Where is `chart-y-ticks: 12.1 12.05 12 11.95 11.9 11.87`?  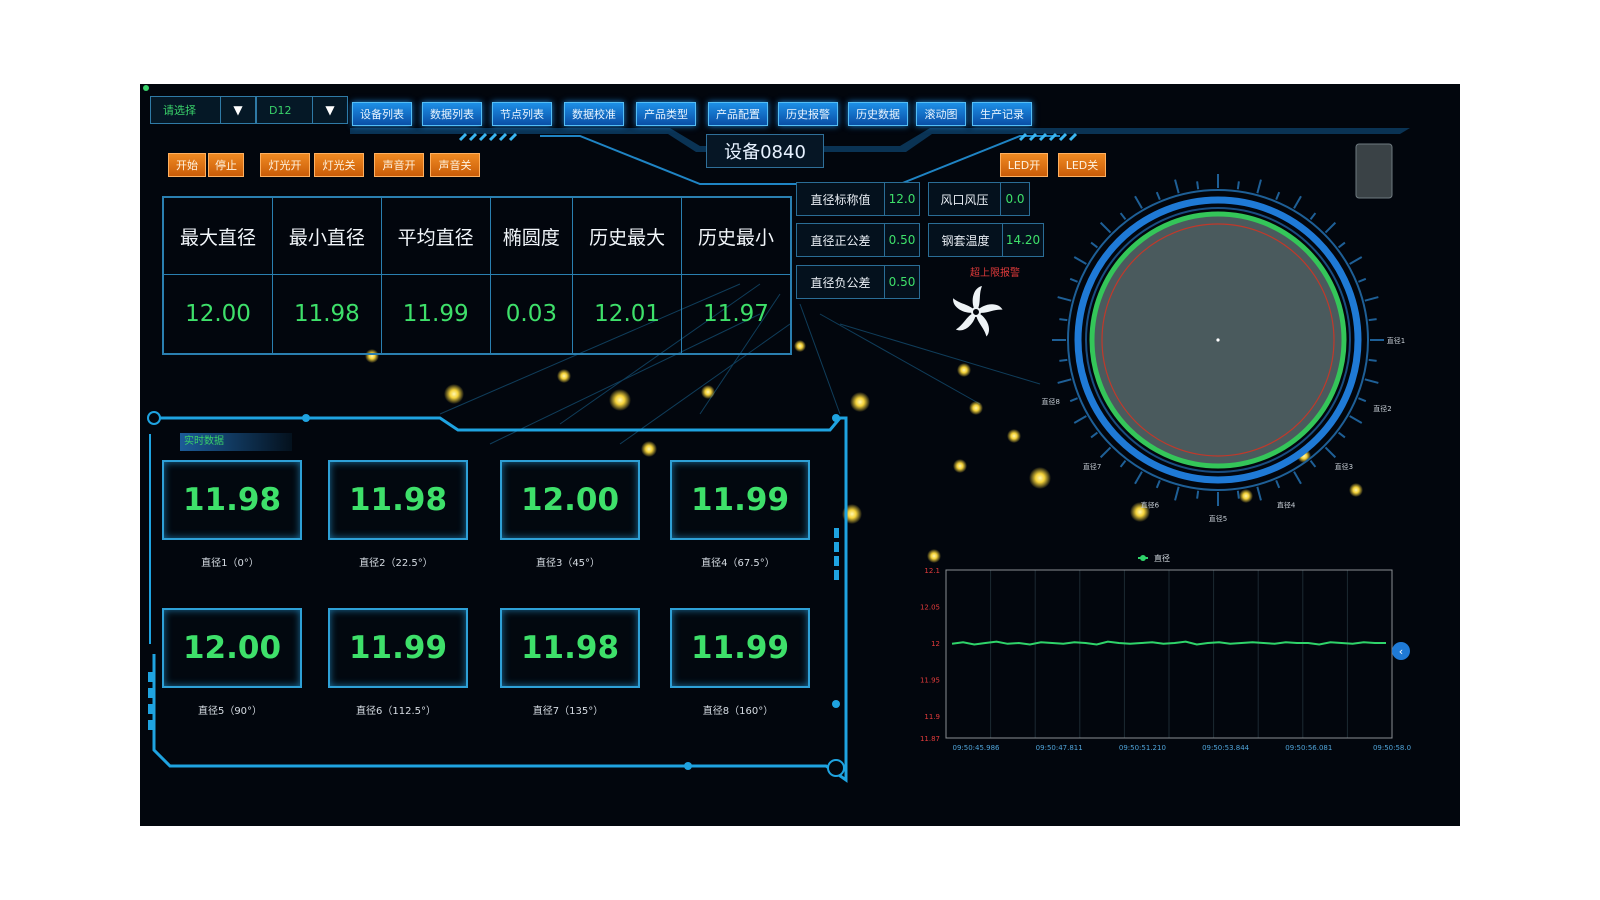
chart-y-ticks: 12.1 12.05 12 11.95 11.9 11.87 is located at coordinates (930, 655).